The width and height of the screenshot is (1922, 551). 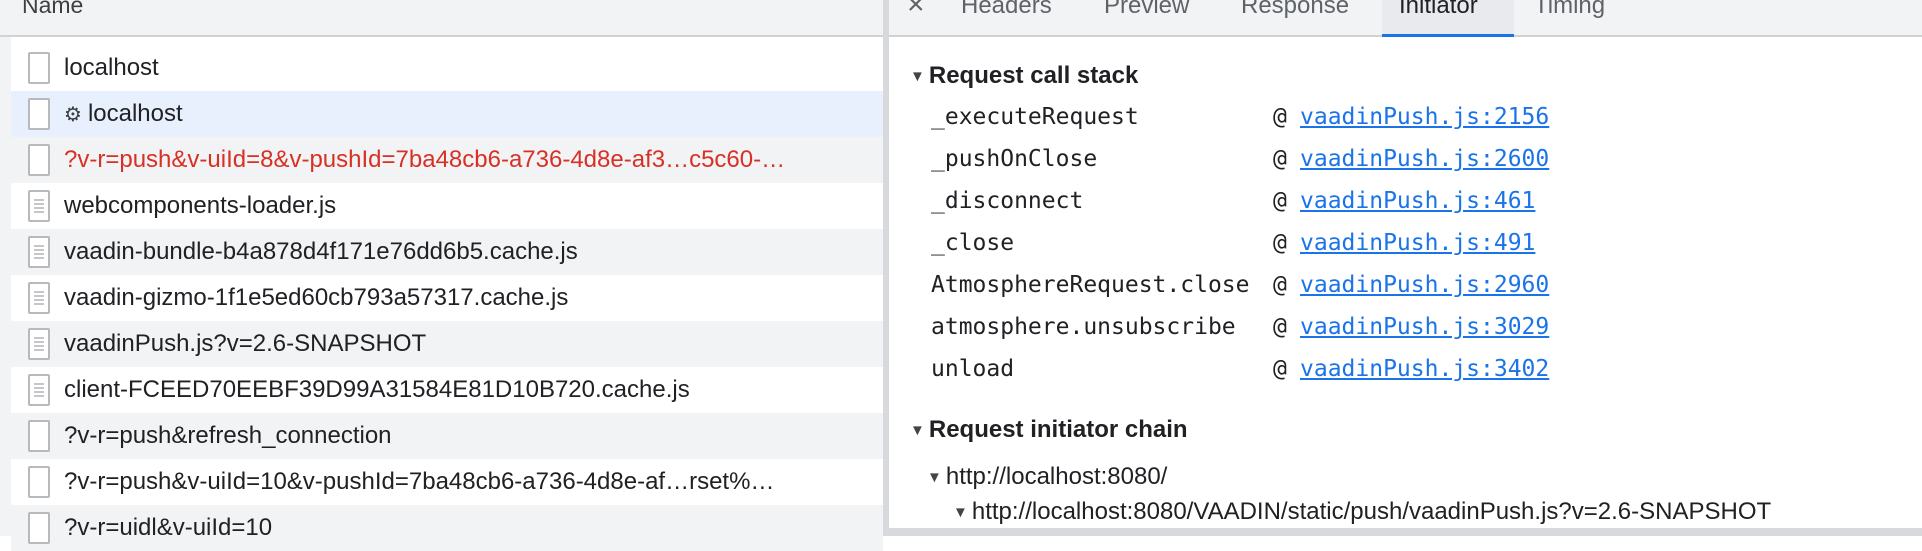 I want to click on function-name: _pushOnClose, so click(x=1014, y=159).